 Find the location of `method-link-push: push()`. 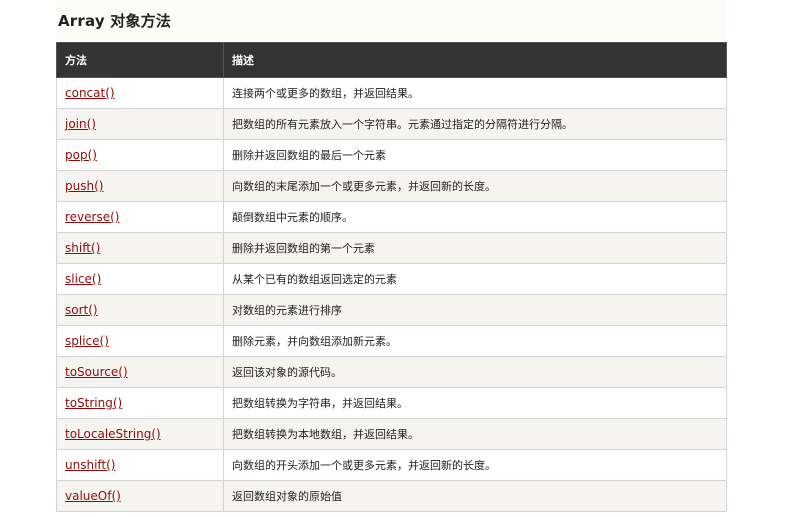

method-link-push: push() is located at coordinates (84, 186).